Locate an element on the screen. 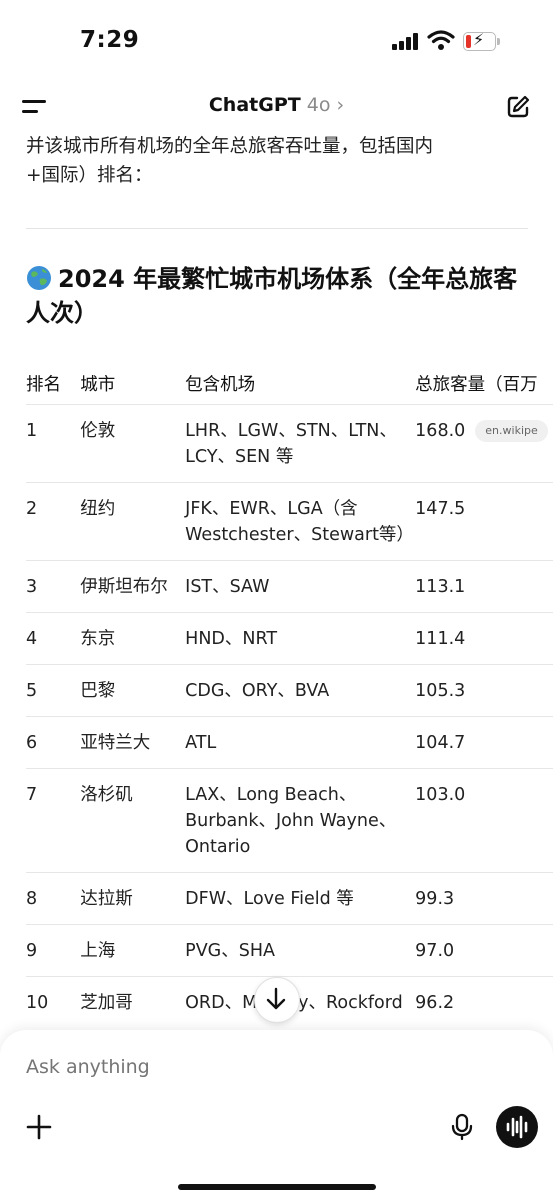 This screenshot has width=553, height=1200. cell-airports: HND、NRT is located at coordinates (231, 639).